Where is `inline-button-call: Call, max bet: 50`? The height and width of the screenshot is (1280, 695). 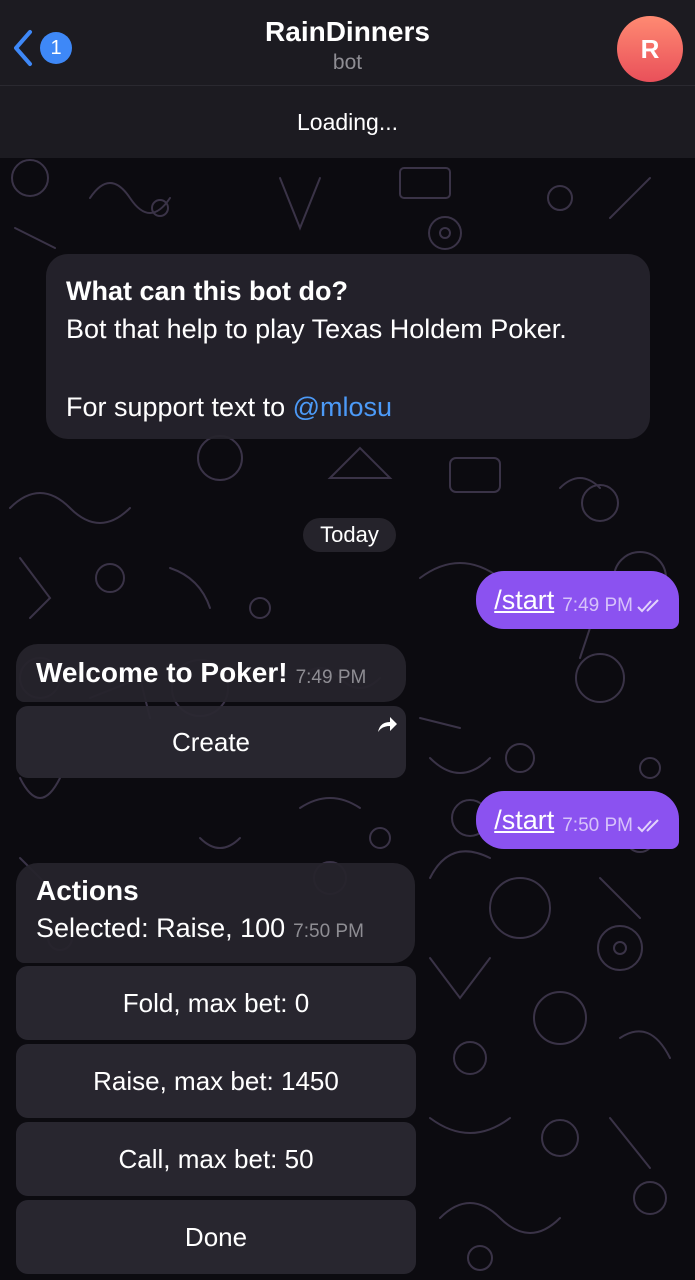
inline-button-call: Call, max bet: 50 is located at coordinates (216, 1159).